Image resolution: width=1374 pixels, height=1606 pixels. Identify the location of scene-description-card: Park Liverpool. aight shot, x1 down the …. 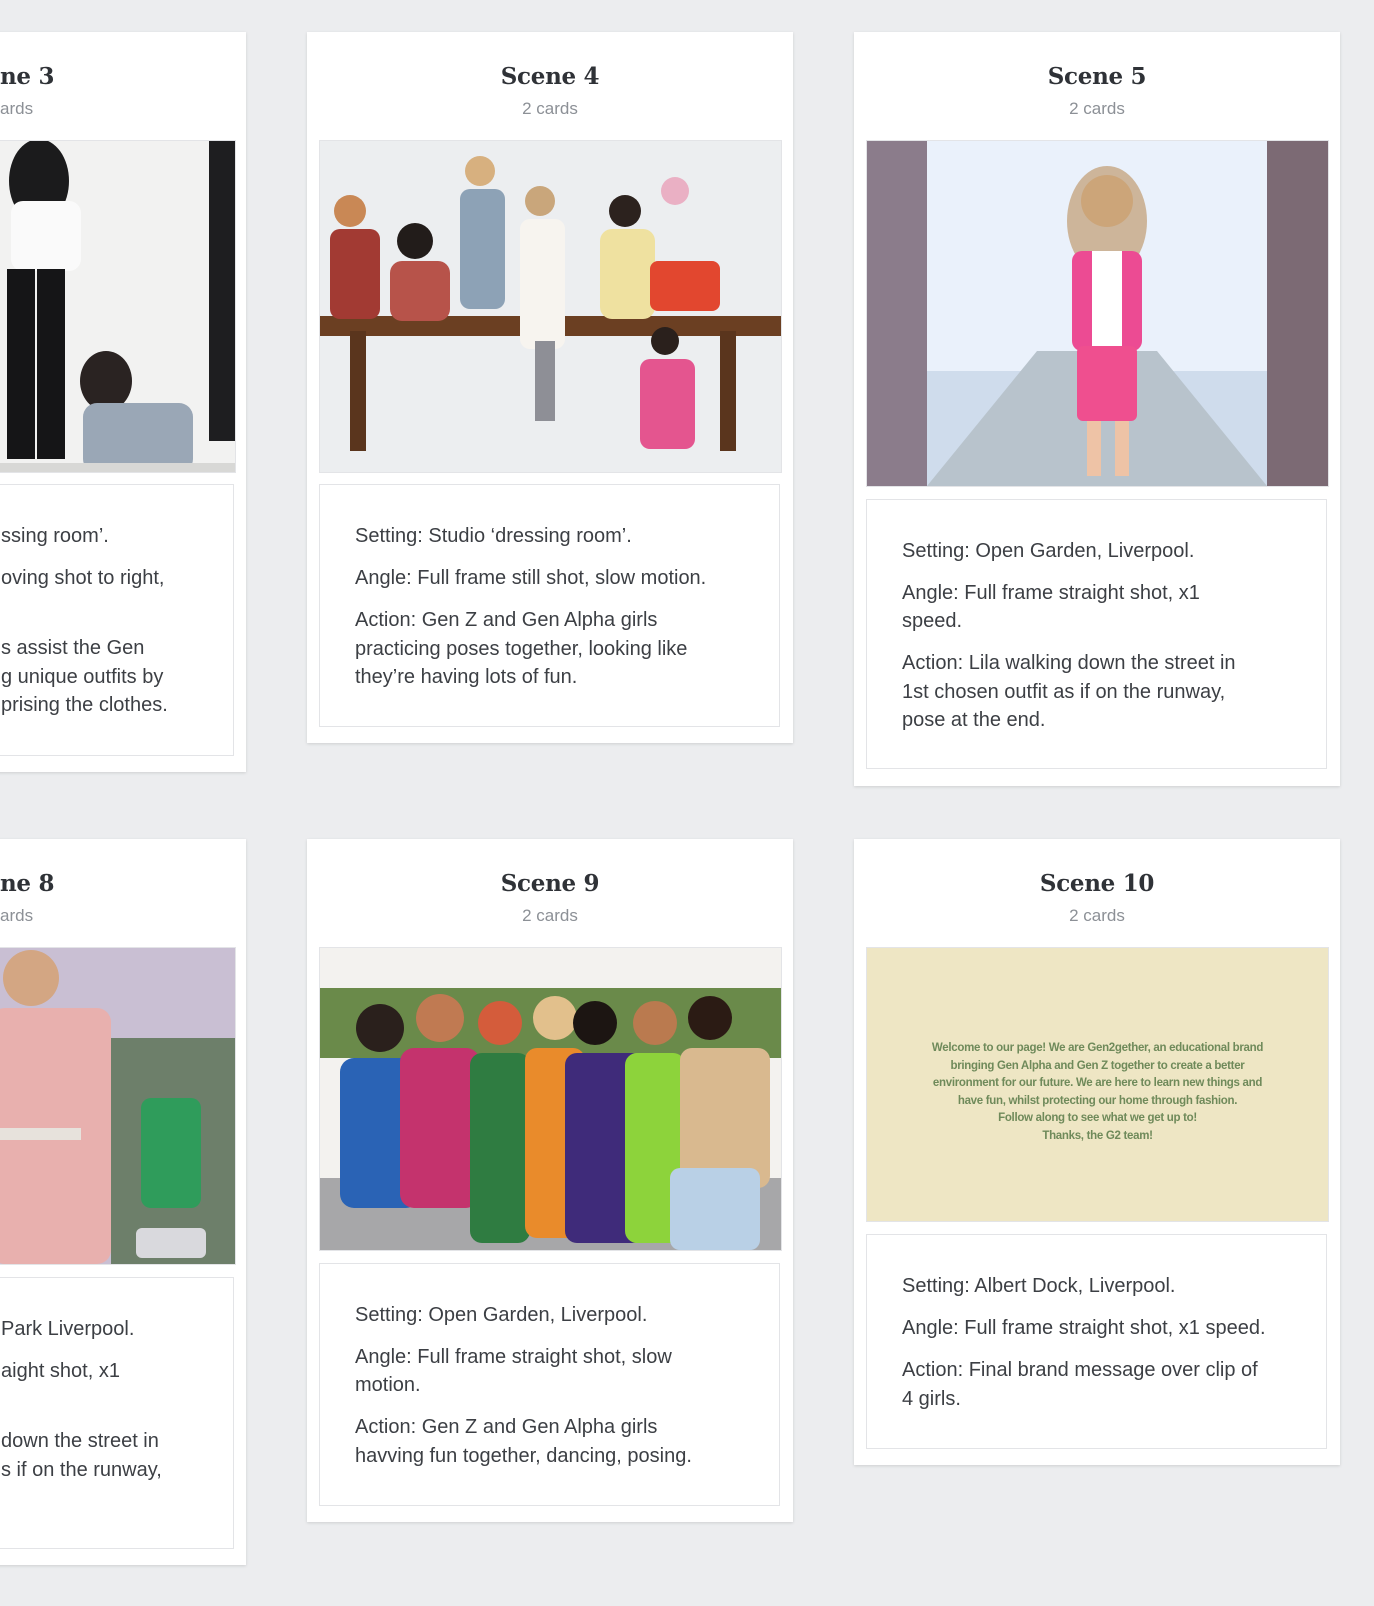
(117, 1413).